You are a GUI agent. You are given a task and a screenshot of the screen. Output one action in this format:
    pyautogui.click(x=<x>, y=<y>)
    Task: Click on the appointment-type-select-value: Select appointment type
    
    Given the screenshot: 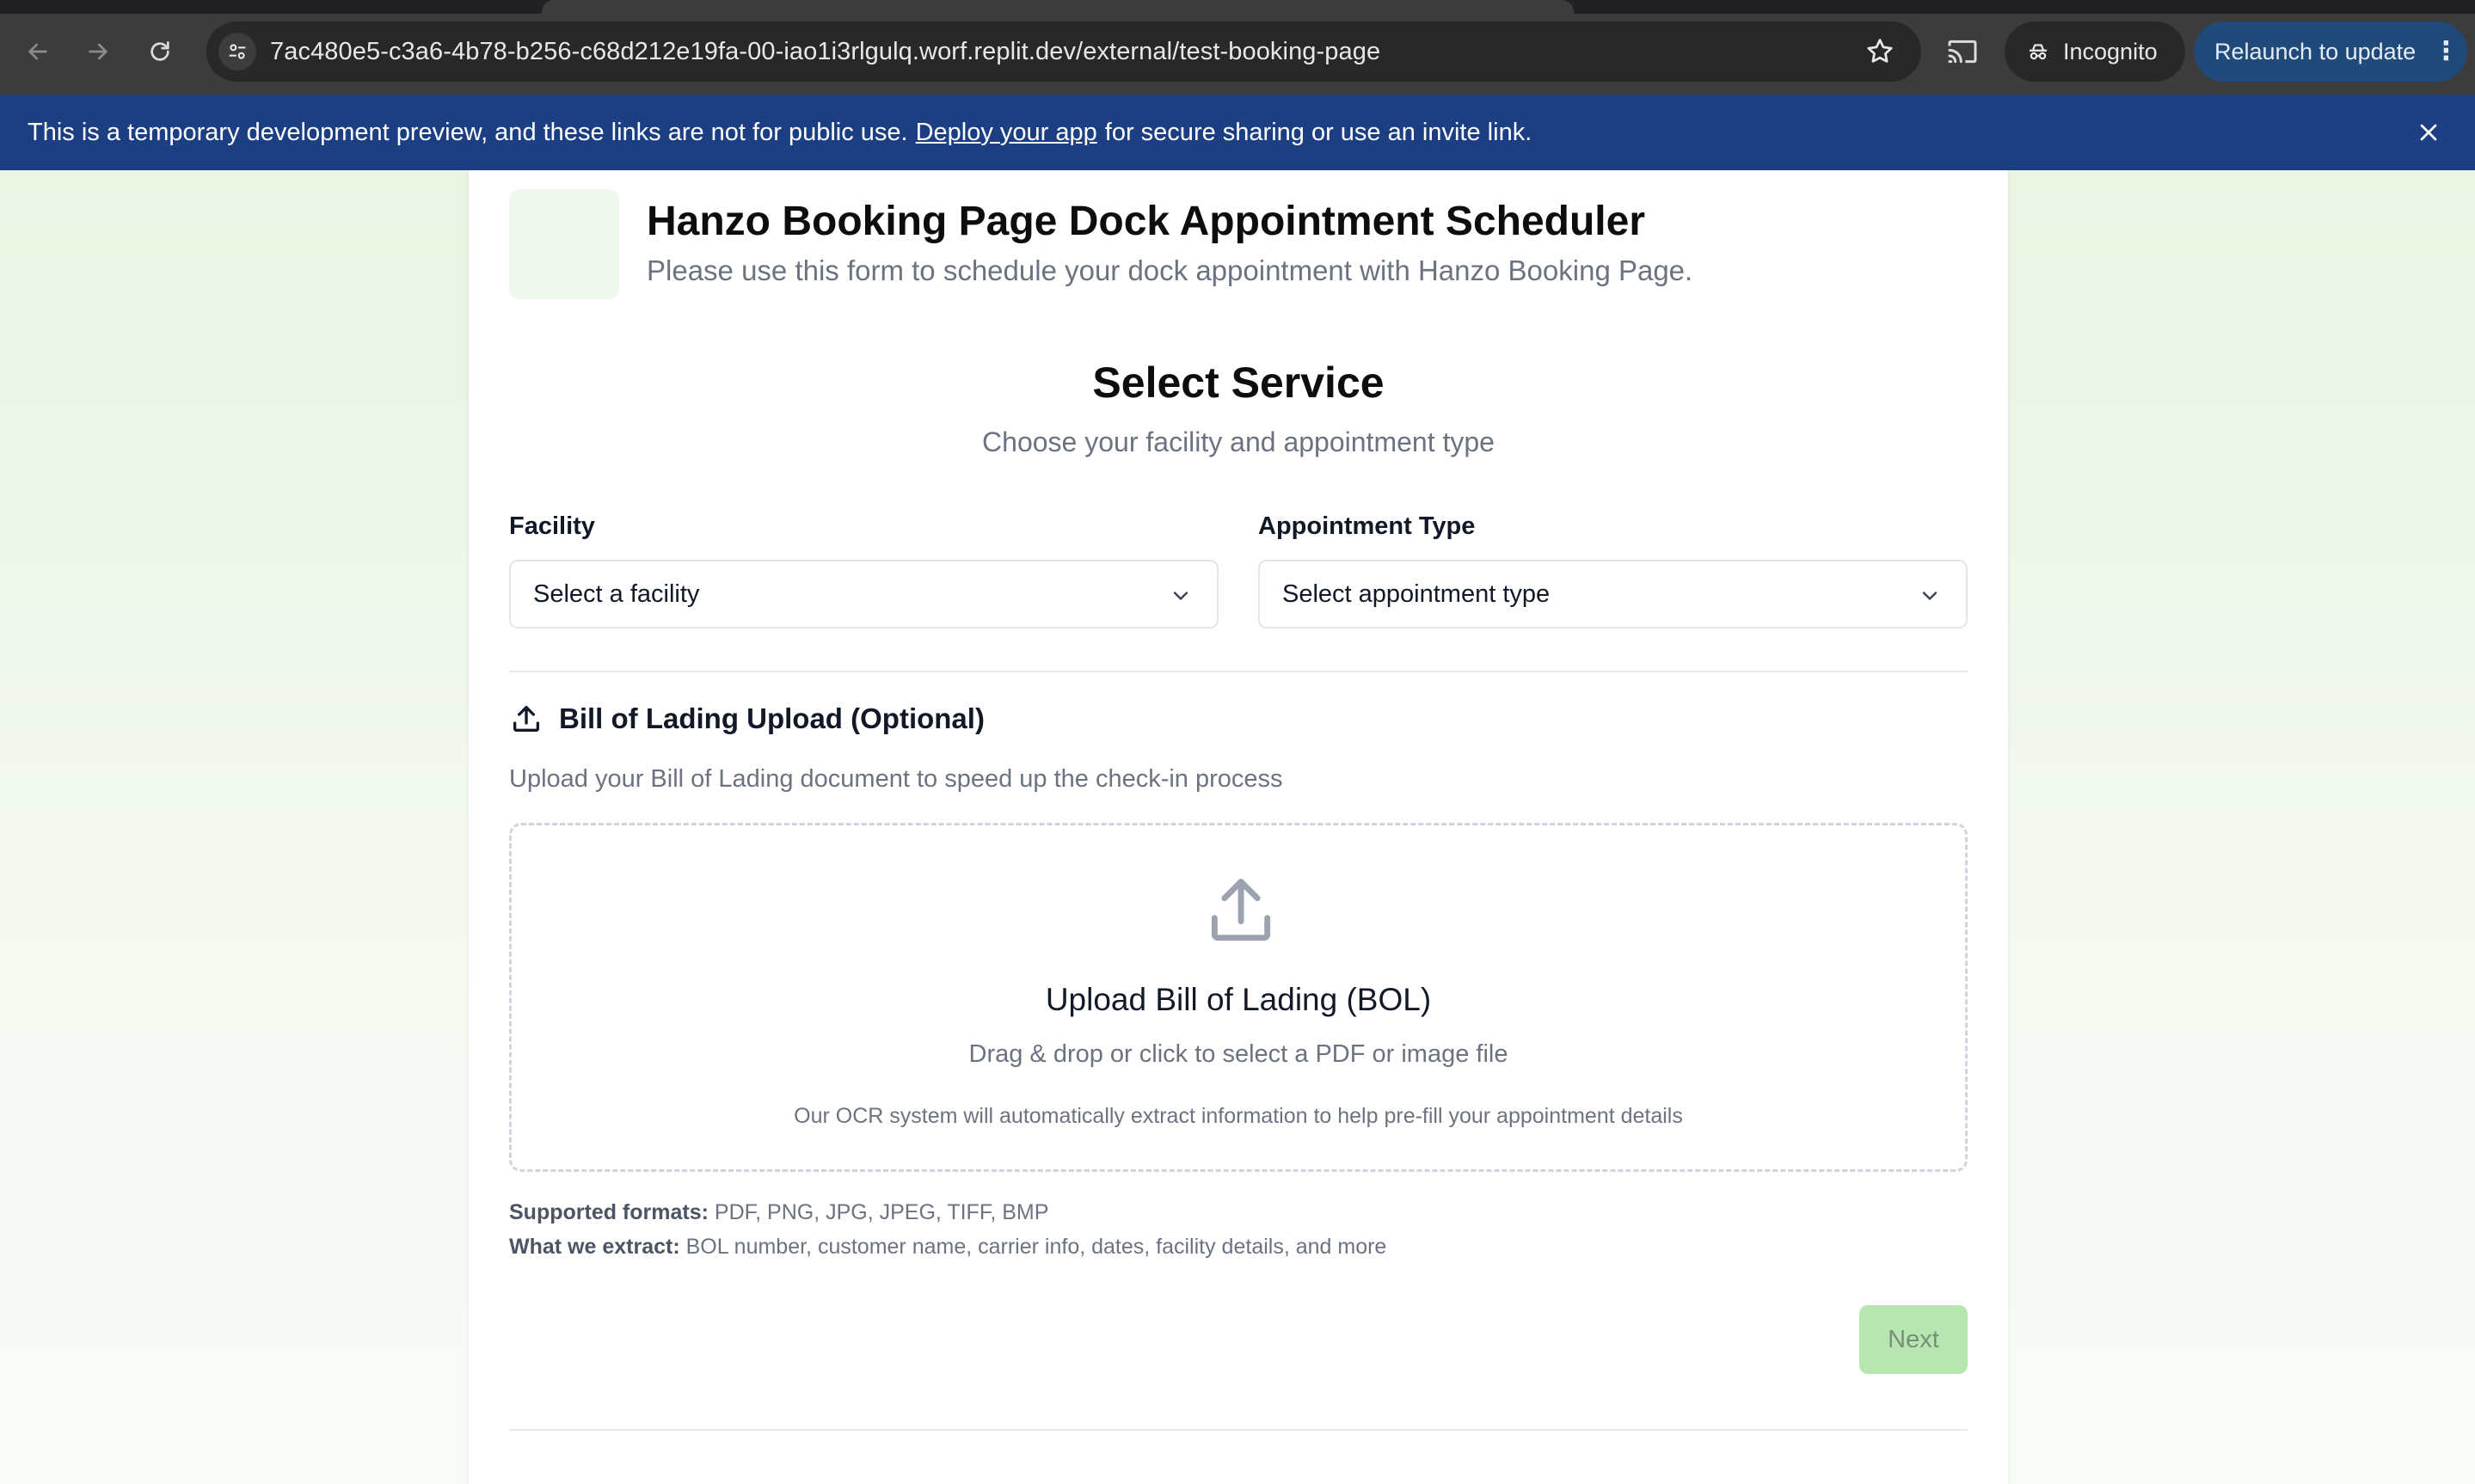 What is the action you would take?
    pyautogui.click(x=1416, y=593)
    